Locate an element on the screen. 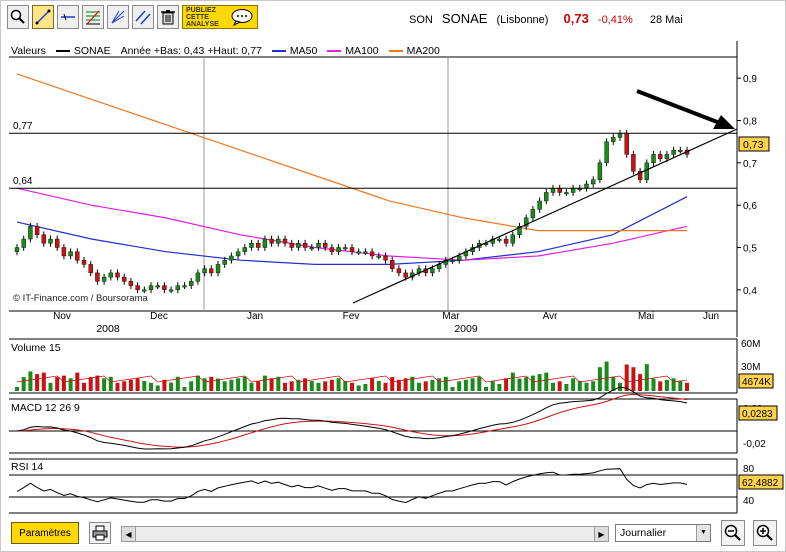  rsi-last-label: 62,4882 is located at coordinates (760, 483).